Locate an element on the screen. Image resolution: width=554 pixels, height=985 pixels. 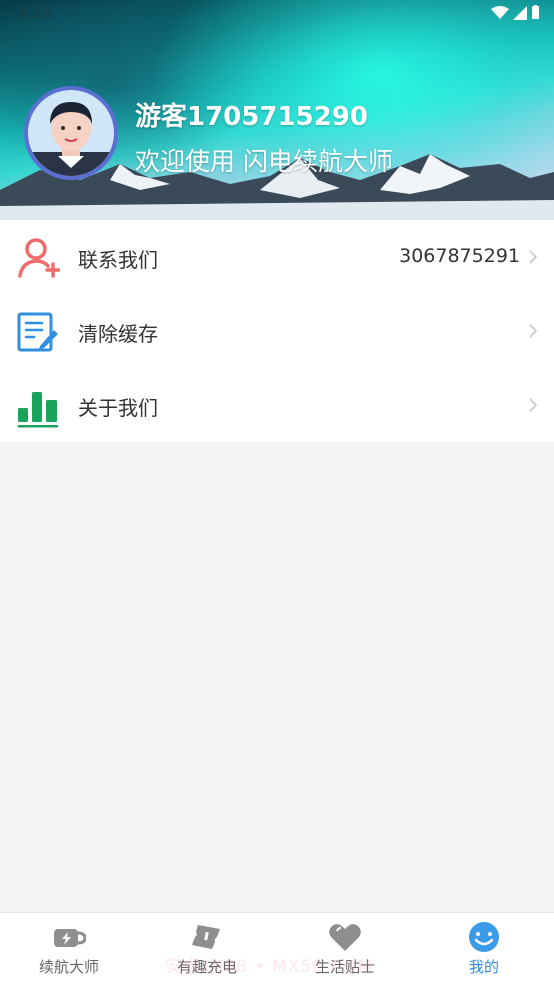
status-icons is located at coordinates (515, 12).